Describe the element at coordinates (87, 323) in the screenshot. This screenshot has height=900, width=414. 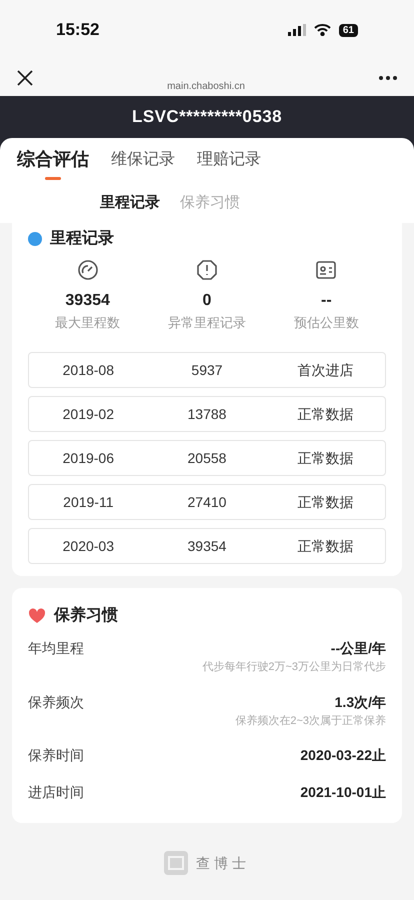
I see `stat-label: 最大里程数` at that location.